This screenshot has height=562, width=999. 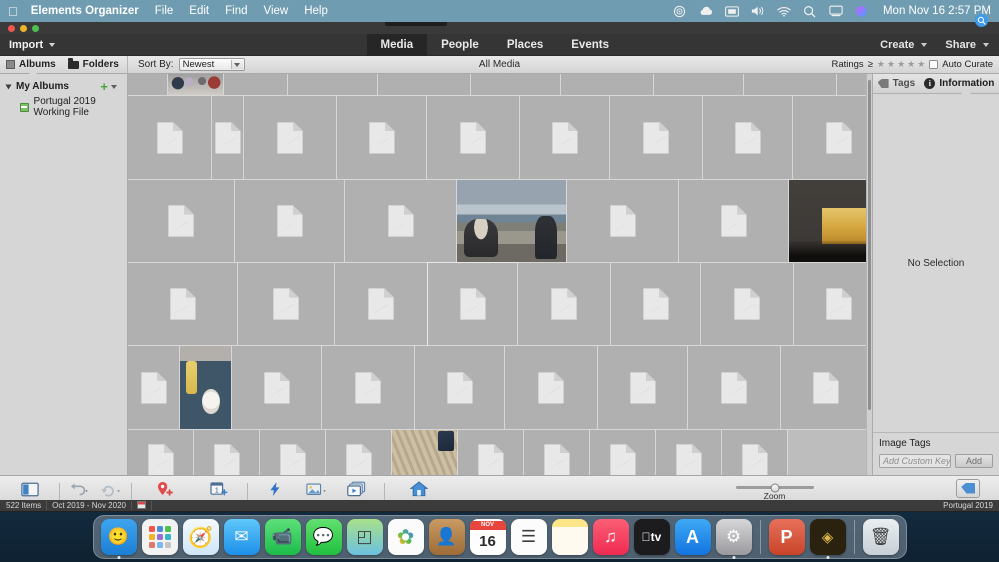 What do you see at coordinates (862, 11) in the screenshot?
I see `siri-icon` at bounding box center [862, 11].